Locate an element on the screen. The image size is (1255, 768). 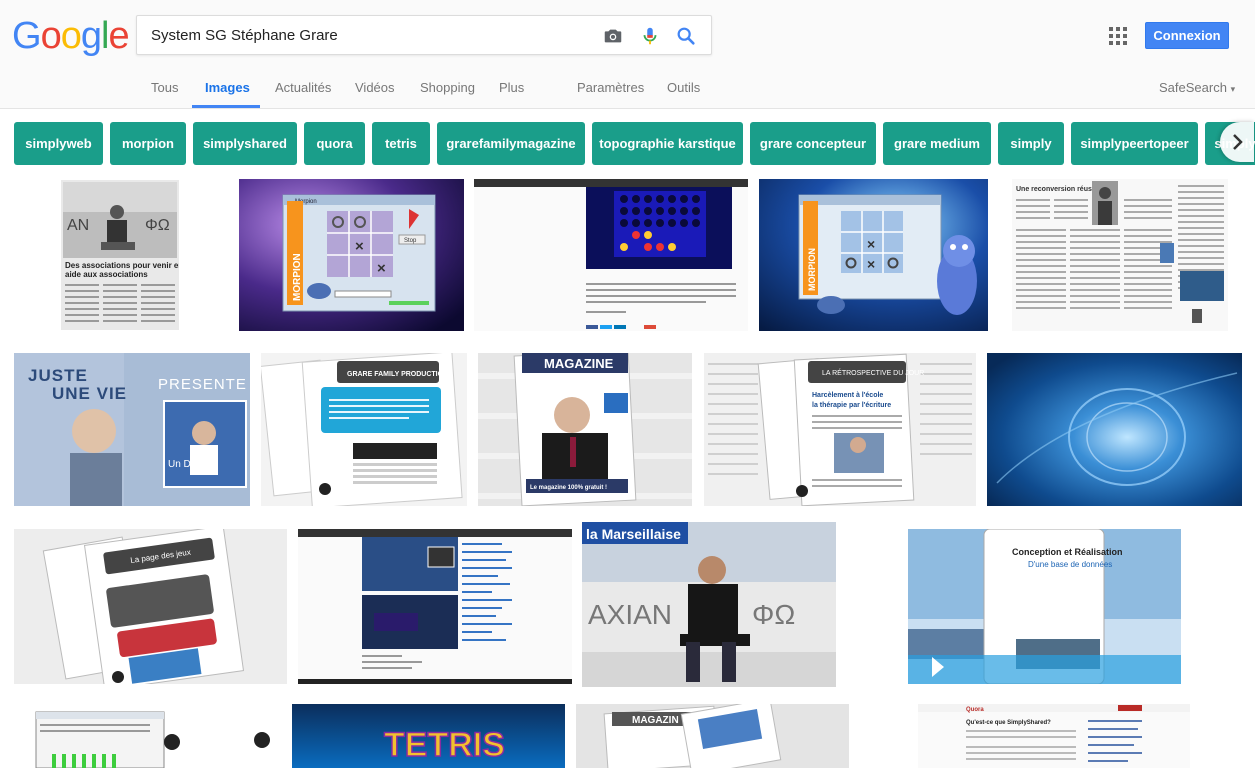
morpion-blue-screenshot: × × MORPION is located at coordinates (873, 255).